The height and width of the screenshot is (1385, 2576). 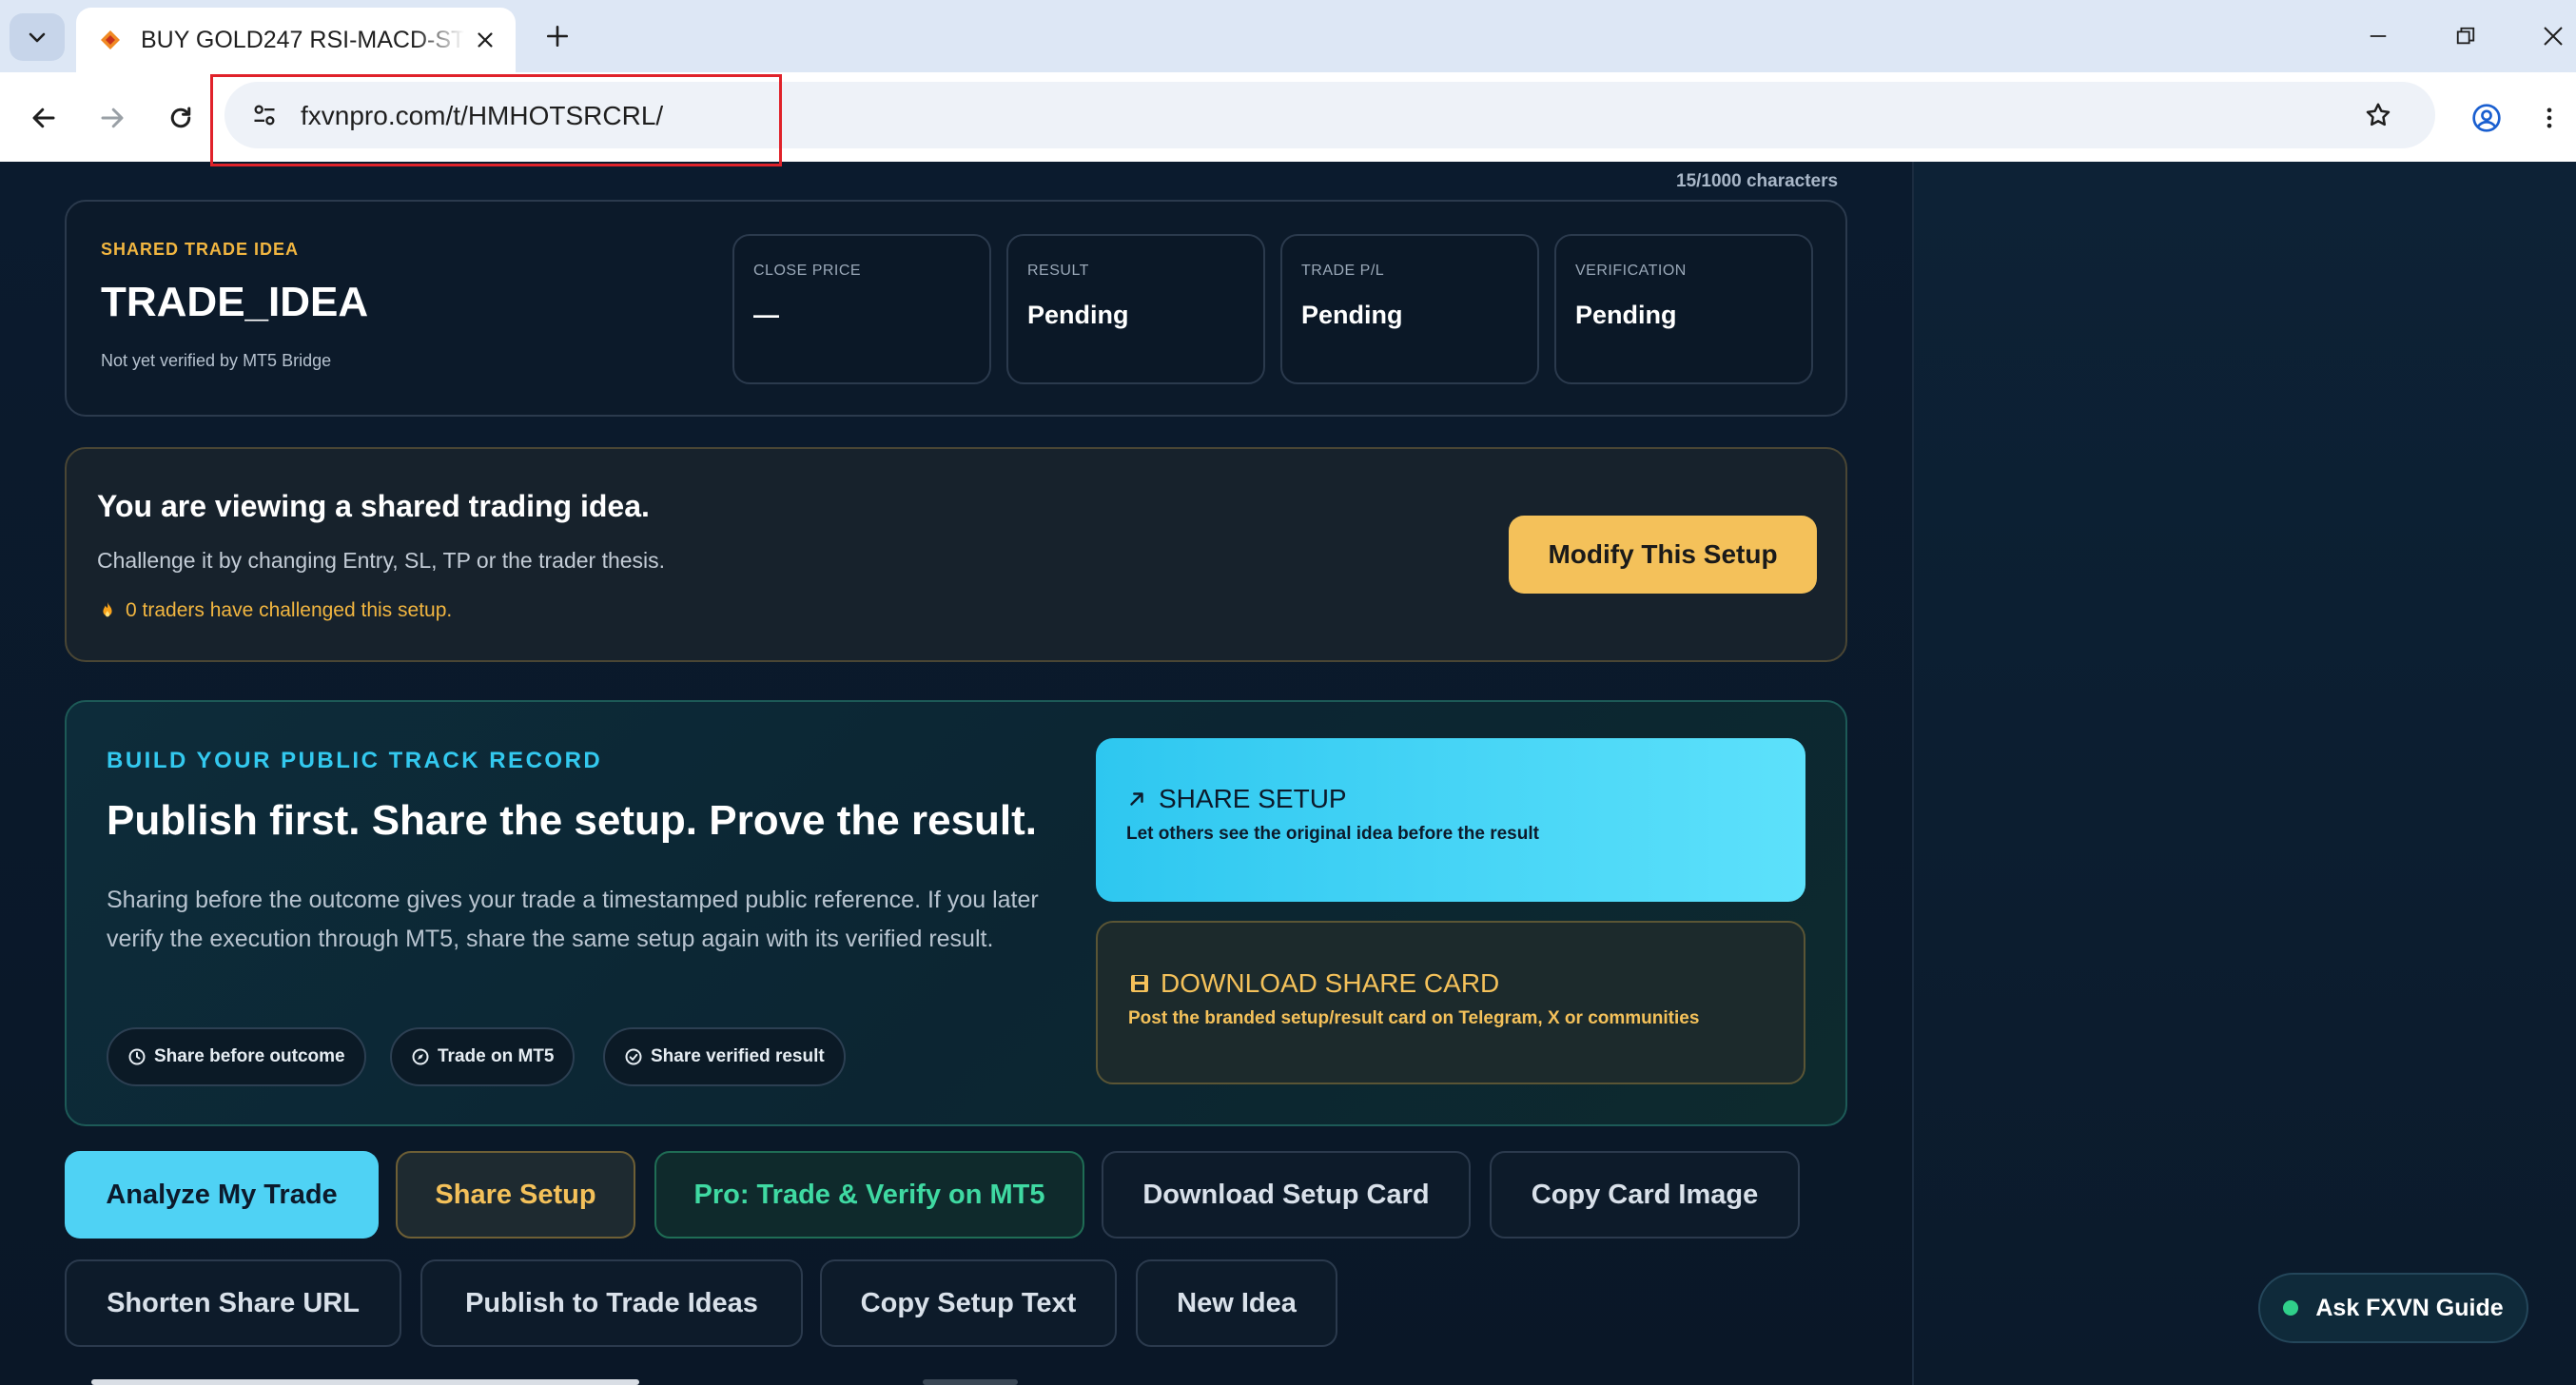 What do you see at coordinates (862, 309) in the screenshot?
I see `stat-close-price: CLOSE PRICE —` at bounding box center [862, 309].